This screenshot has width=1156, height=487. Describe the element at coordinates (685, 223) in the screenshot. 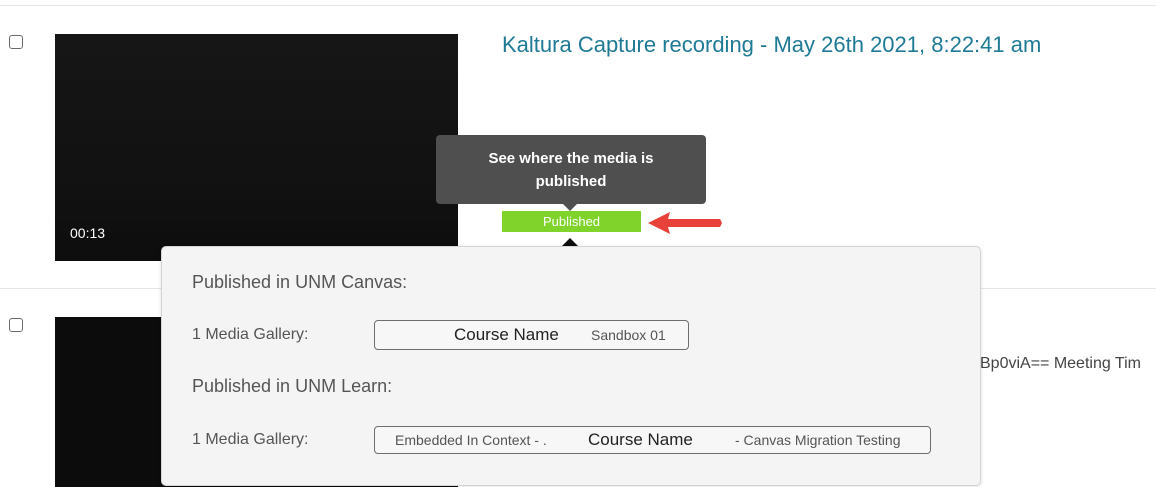

I see `annotation-arrow-icon` at that location.